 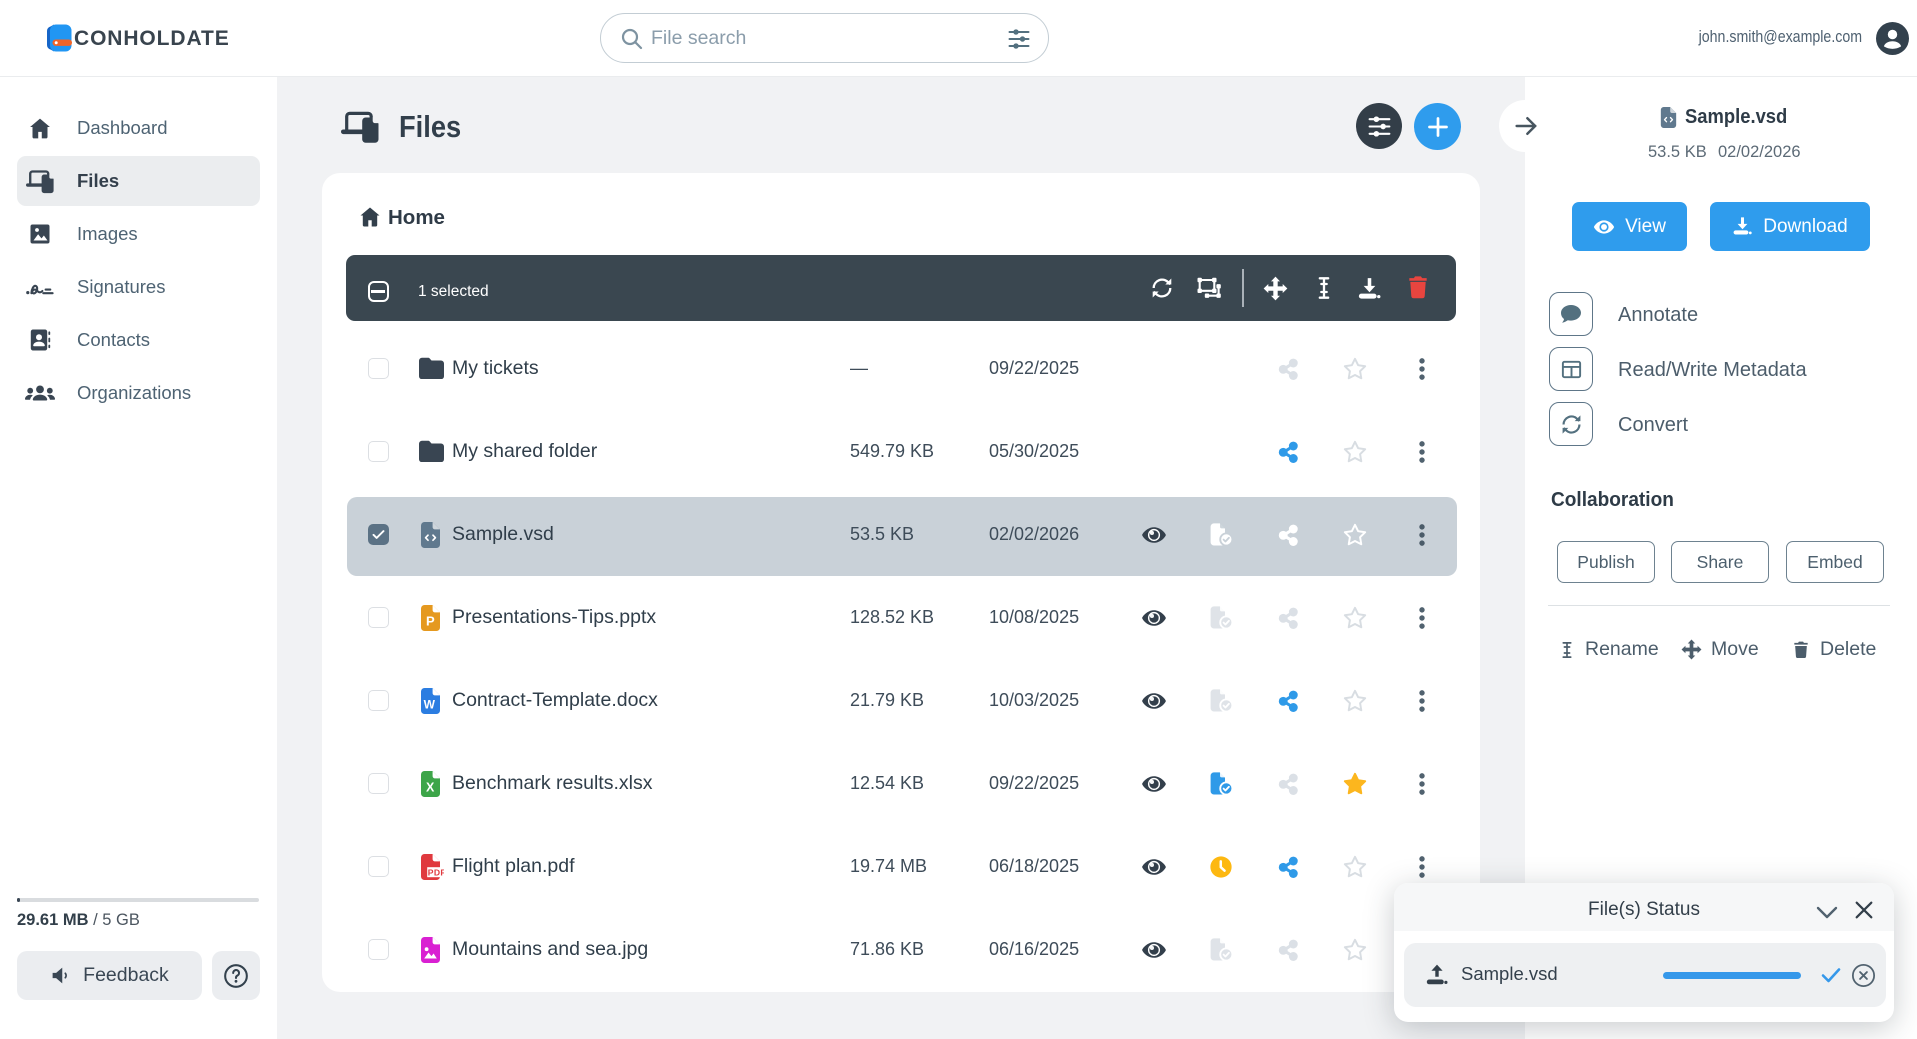 What do you see at coordinates (430, 788) in the screenshot?
I see `svg-text: X` at bounding box center [430, 788].